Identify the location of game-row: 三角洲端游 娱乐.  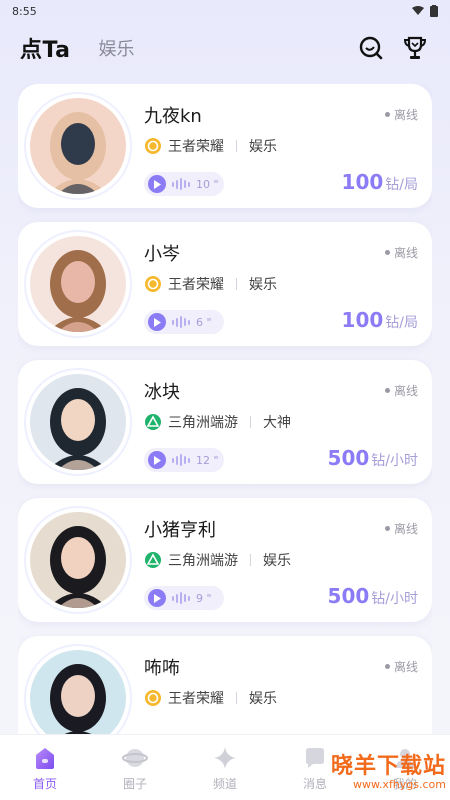
(217, 560).